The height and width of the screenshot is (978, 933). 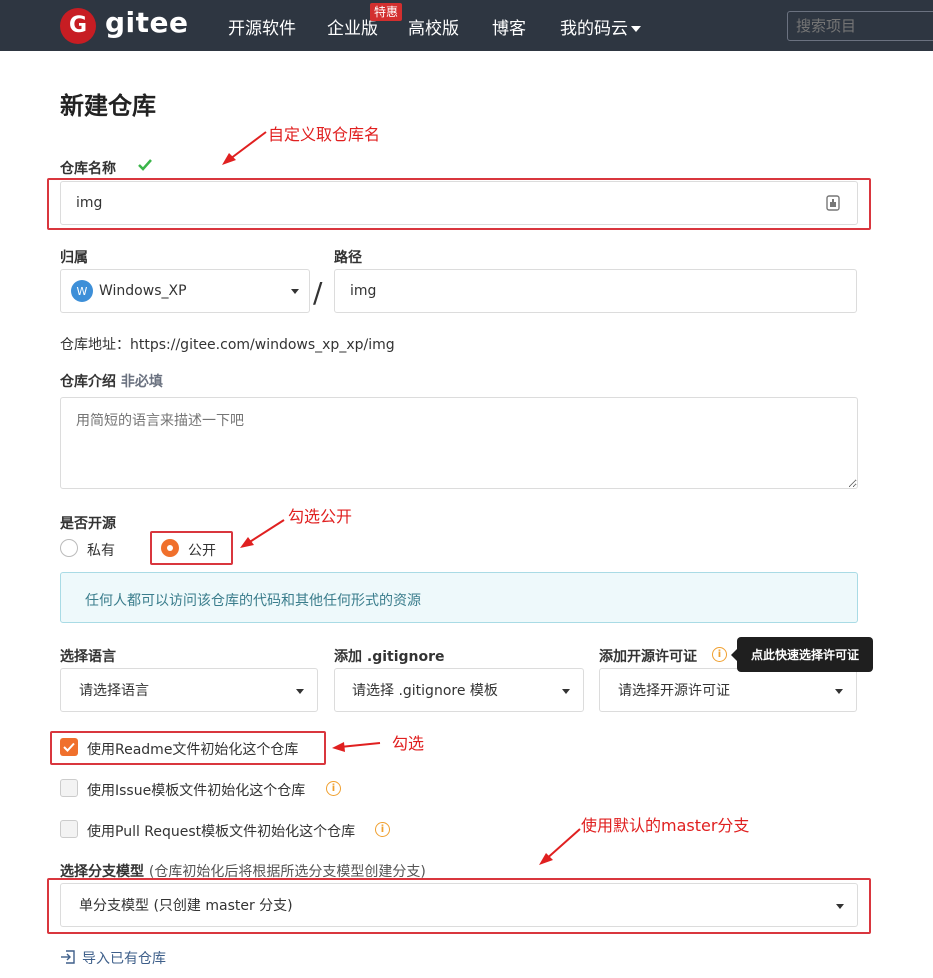 What do you see at coordinates (425, 691) in the screenshot?
I see `gitignore-value: 请选择 .gitignore 模板` at bounding box center [425, 691].